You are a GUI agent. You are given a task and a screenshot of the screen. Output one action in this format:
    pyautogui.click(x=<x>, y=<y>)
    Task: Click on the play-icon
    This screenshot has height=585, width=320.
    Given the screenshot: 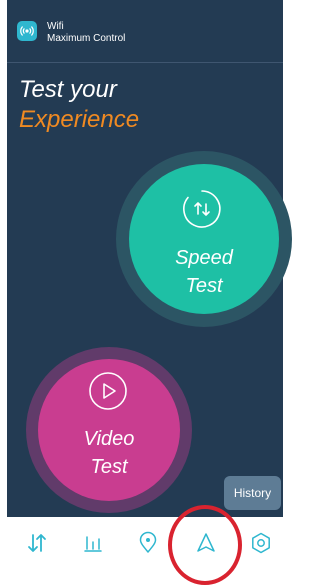 What is the action you would take?
    pyautogui.click(x=108, y=391)
    